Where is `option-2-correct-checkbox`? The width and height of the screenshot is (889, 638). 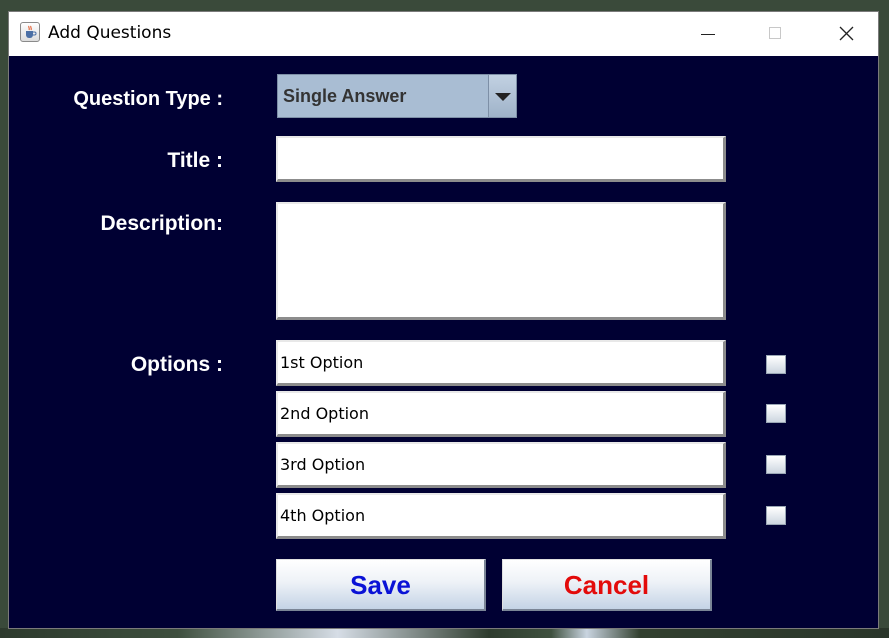
option-2-correct-checkbox is located at coordinates (776, 413).